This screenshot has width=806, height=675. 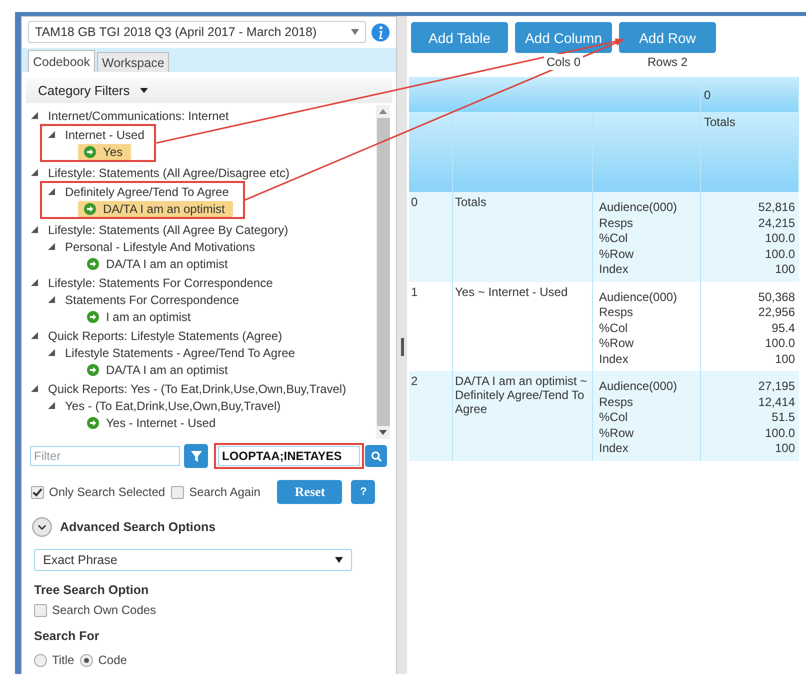 I want to click on section-title: Tree Search Option, so click(x=92, y=590).